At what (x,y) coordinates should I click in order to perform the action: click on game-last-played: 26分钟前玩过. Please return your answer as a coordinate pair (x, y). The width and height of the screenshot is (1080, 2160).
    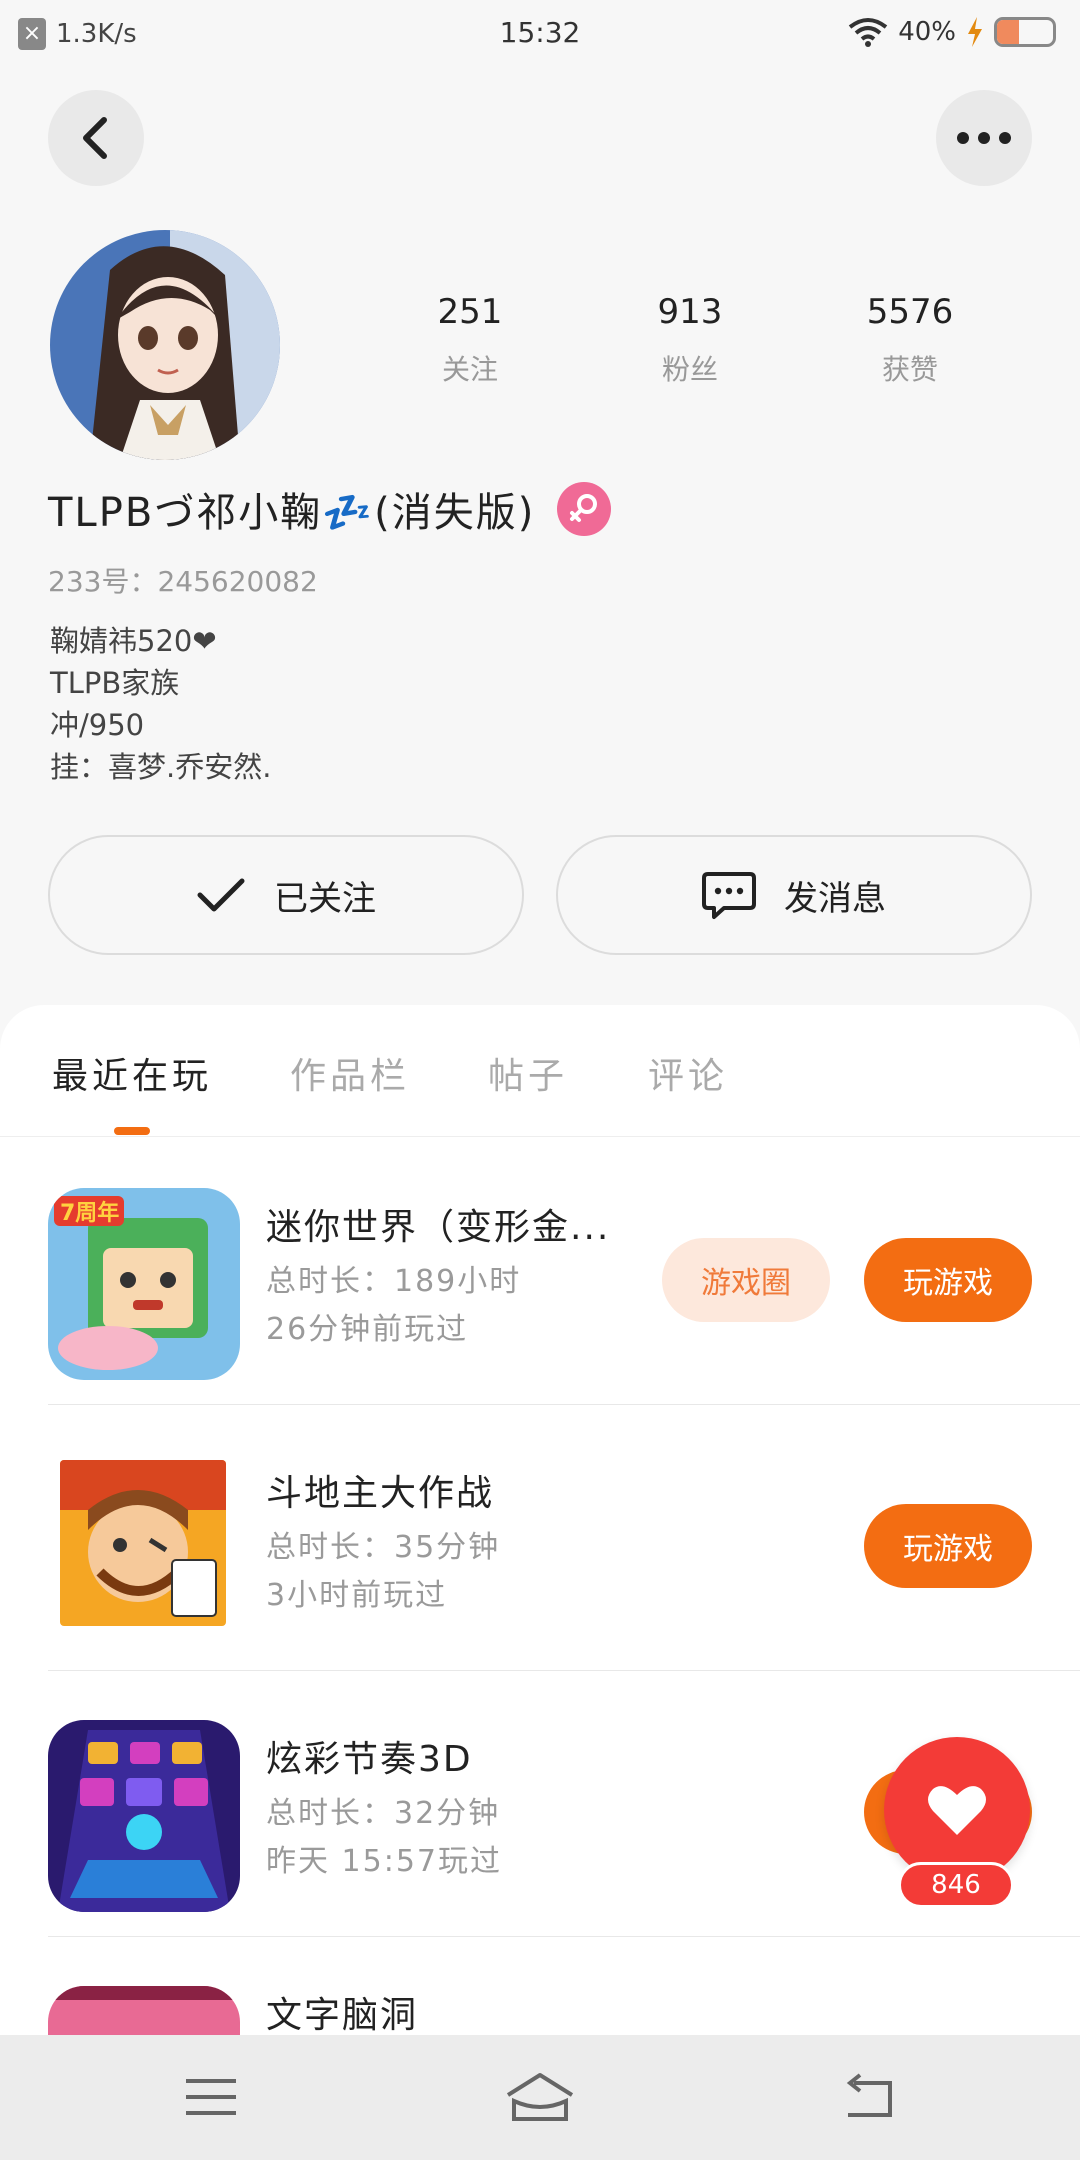
    Looking at the image, I should click on (367, 1329).